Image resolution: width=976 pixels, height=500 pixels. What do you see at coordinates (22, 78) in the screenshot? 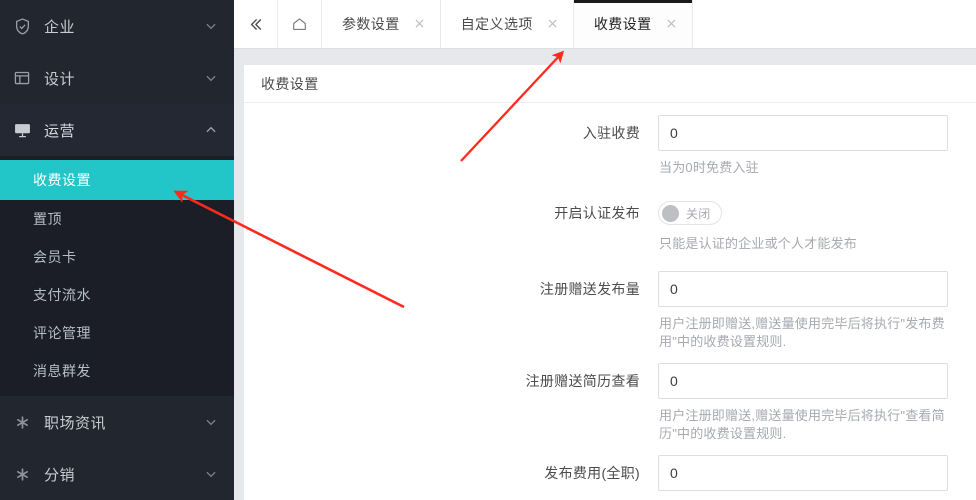
I see `layout-window-icon` at bounding box center [22, 78].